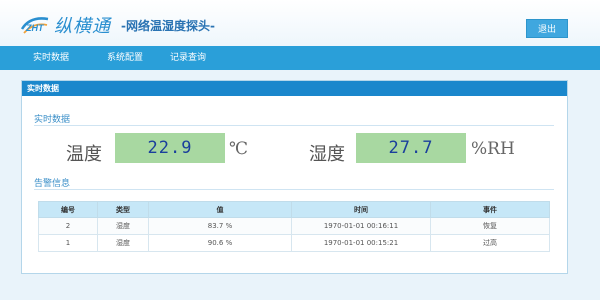 This screenshot has height=300, width=600. What do you see at coordinates (493, 149) in the screenshot?
I see `humidity-unit: %RH` at bounding box center [493, 149].